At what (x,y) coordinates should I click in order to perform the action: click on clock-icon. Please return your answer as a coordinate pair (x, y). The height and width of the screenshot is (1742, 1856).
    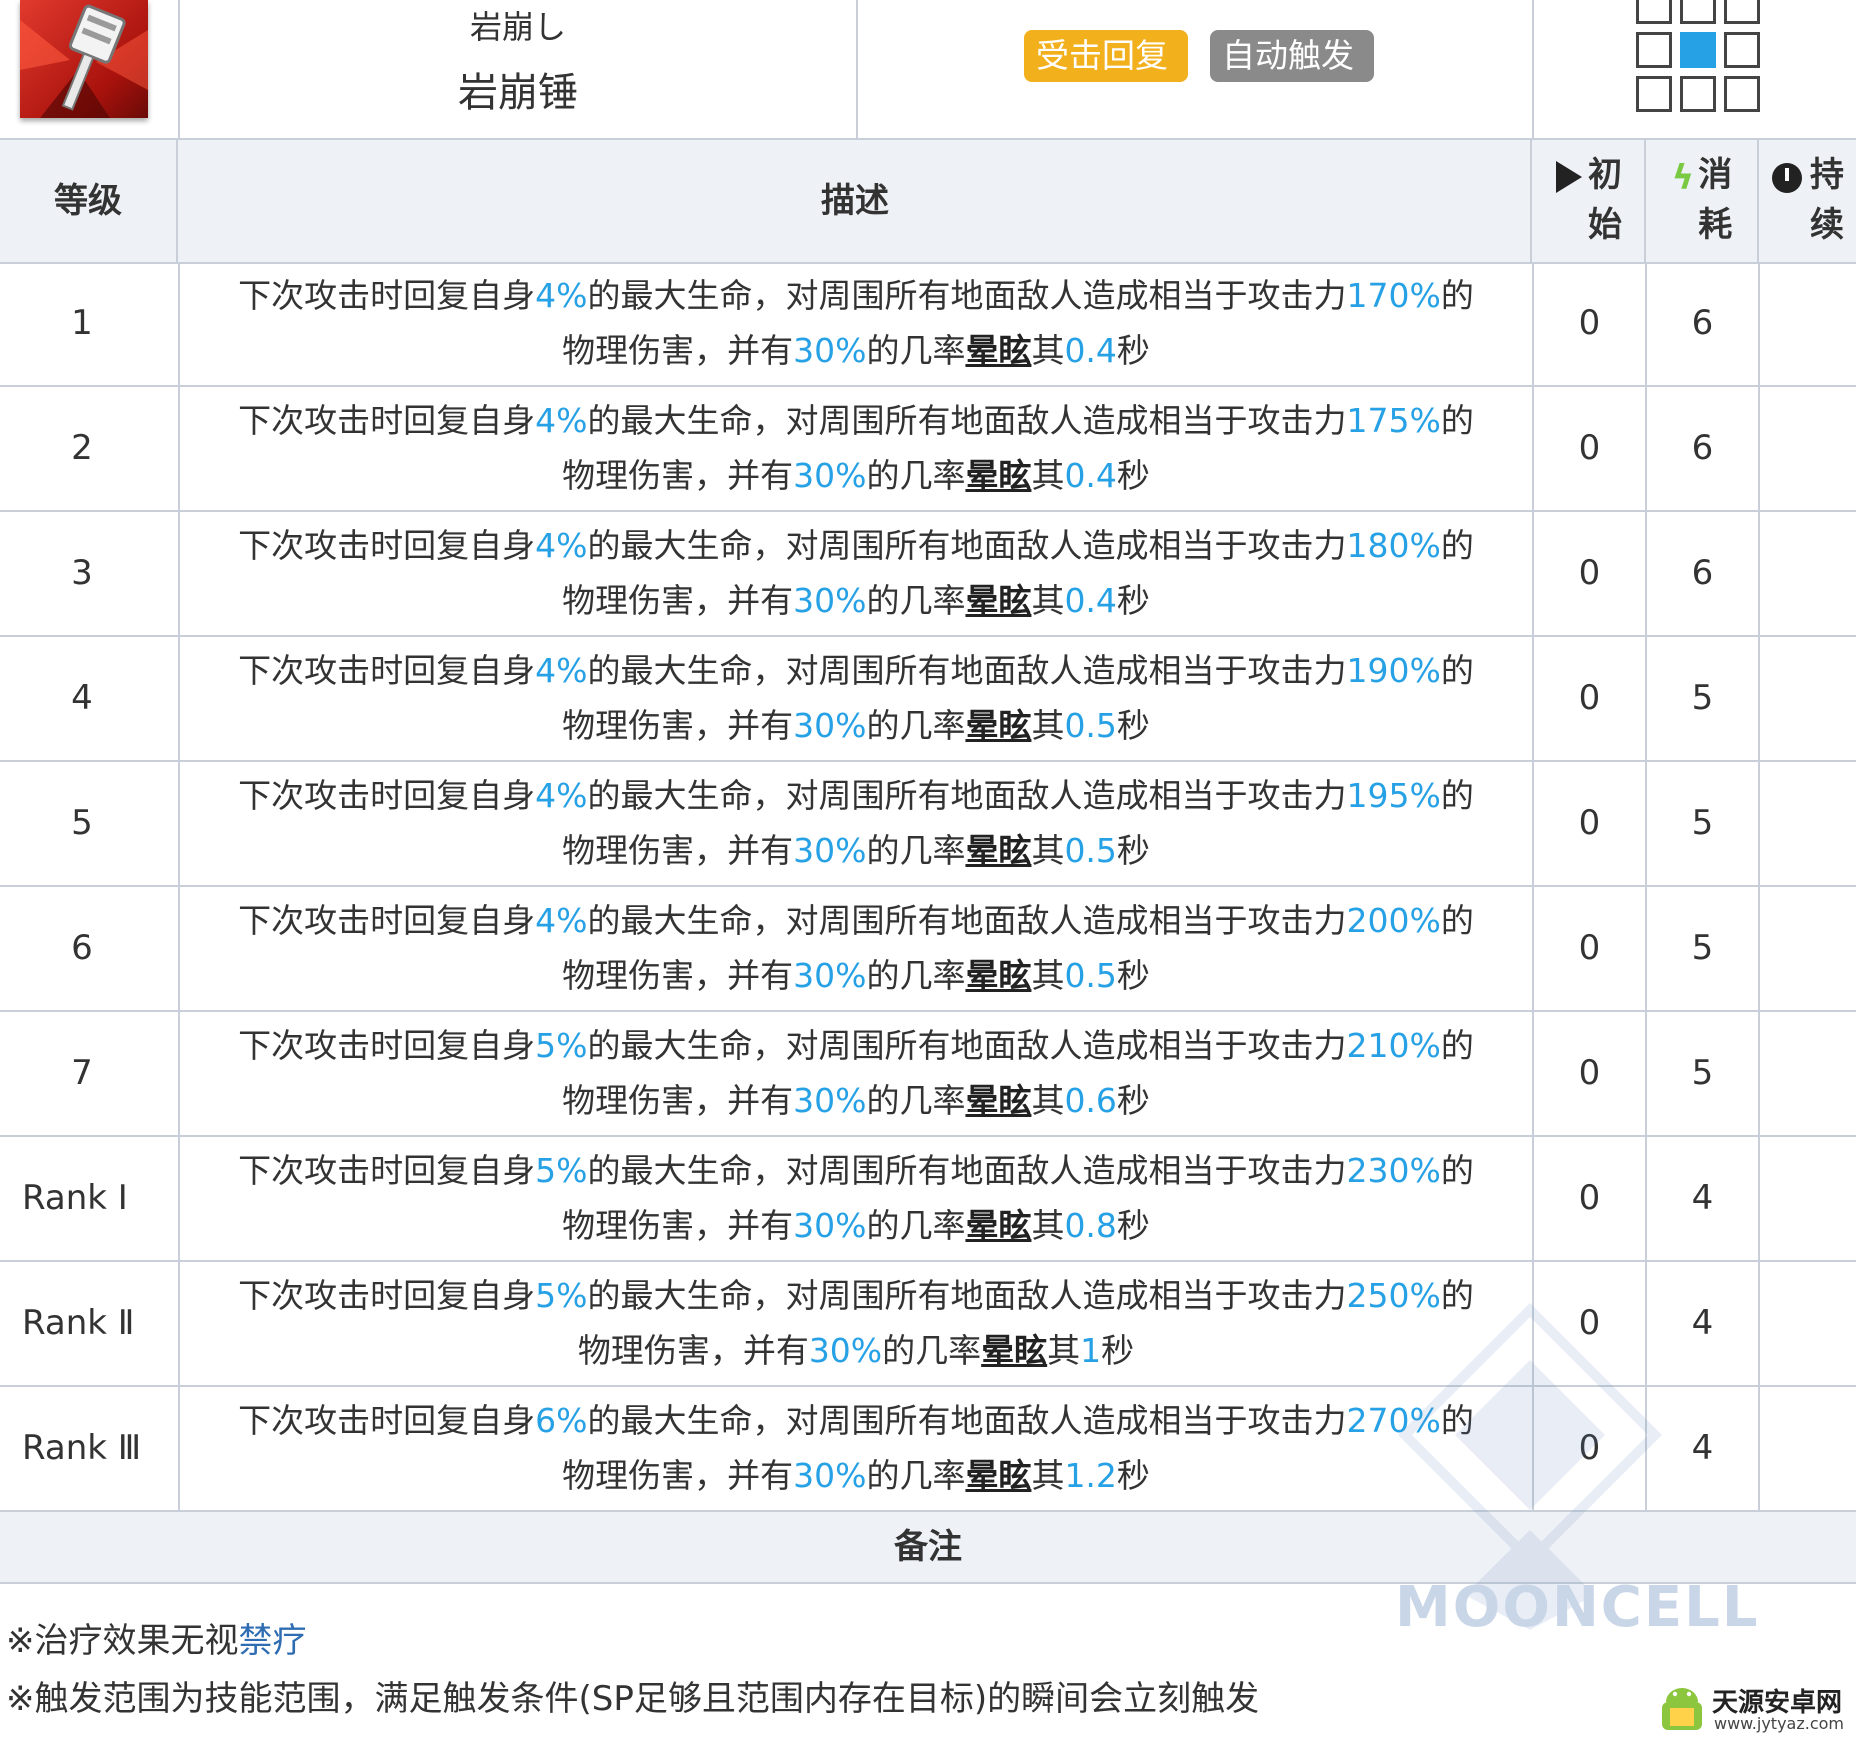
    Looking at the image, I should click on (1787, 178).